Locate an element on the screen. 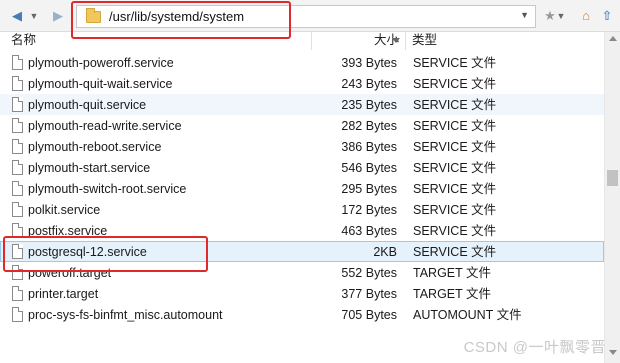 This screenshot has width=620, height=363. file-size: 463 Bytes is located at coordinates (369, 231).